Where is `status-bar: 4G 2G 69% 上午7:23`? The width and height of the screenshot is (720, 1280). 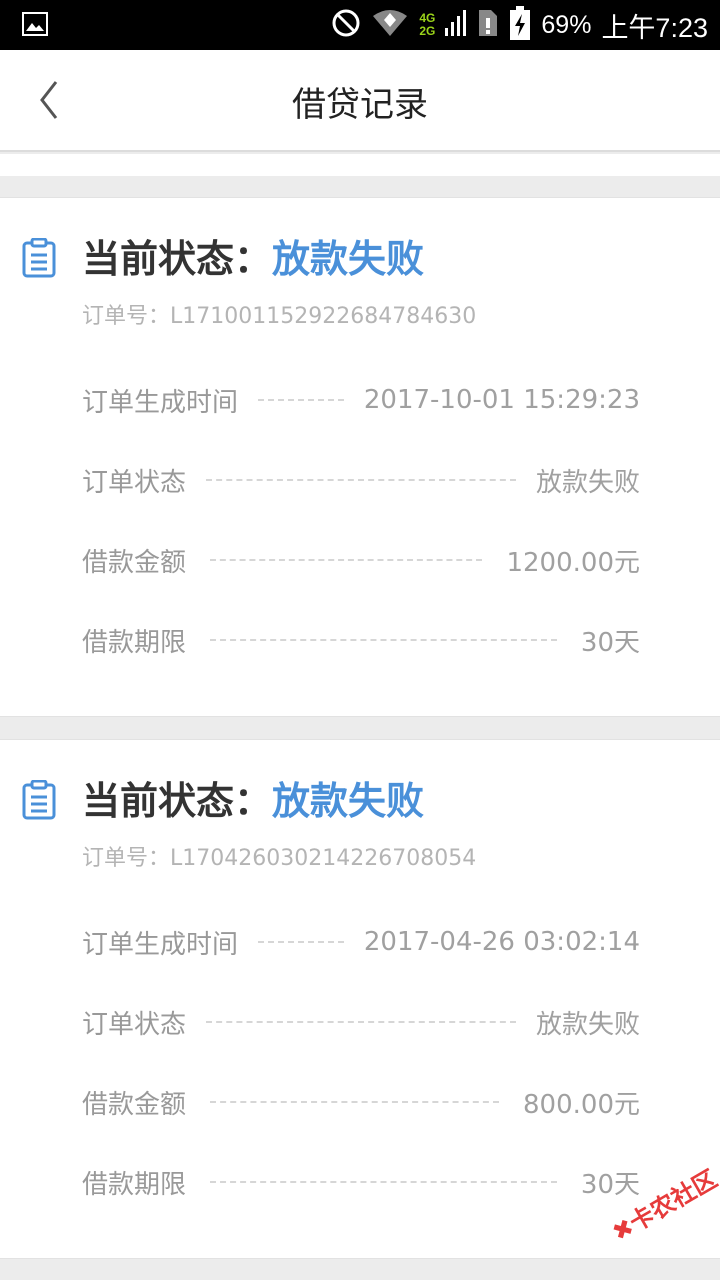 status-bar: 4G 2G 69% 上午7:23 is located at coordinates (360, 25).